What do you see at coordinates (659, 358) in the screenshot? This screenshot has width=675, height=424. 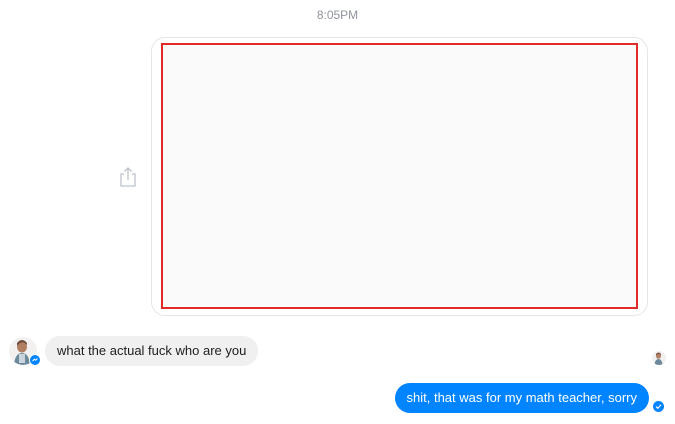 I see `seen-by-avatar` at bounding box center [659, 358].